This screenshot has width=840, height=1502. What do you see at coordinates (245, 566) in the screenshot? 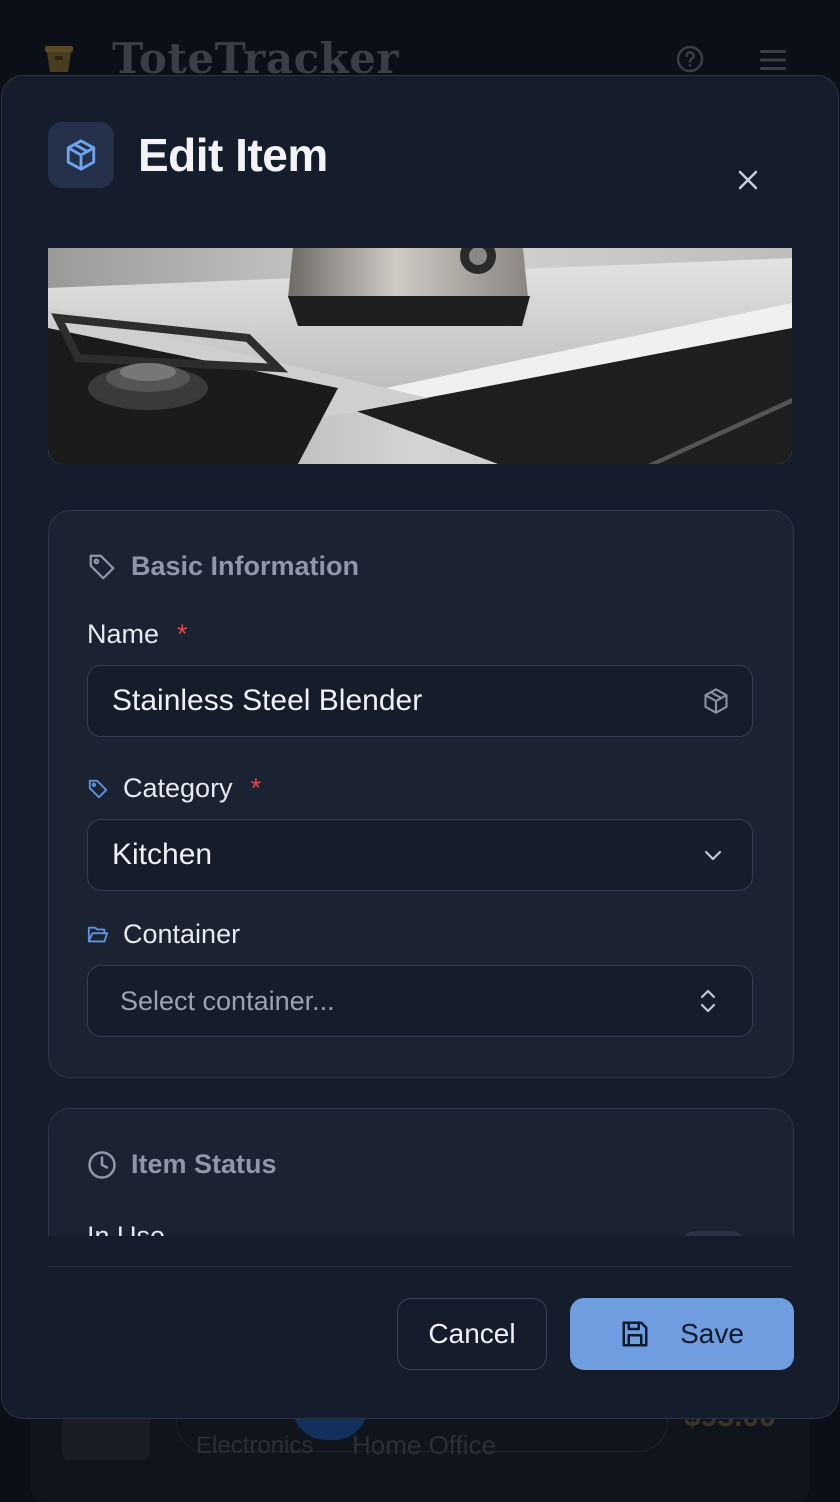
I see `basic-information-label: Basic Information` at bounding box center [245, 566].